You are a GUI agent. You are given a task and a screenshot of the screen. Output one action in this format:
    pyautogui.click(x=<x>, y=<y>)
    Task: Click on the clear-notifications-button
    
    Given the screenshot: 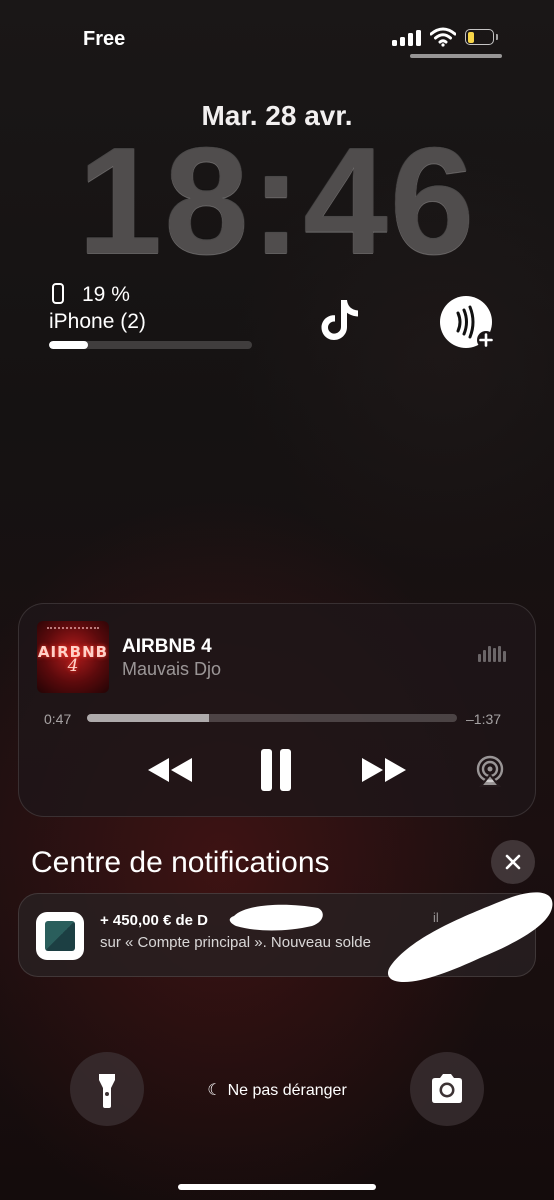 What is the action you would take?
    pyautogui.click(x=513, y=862)
    